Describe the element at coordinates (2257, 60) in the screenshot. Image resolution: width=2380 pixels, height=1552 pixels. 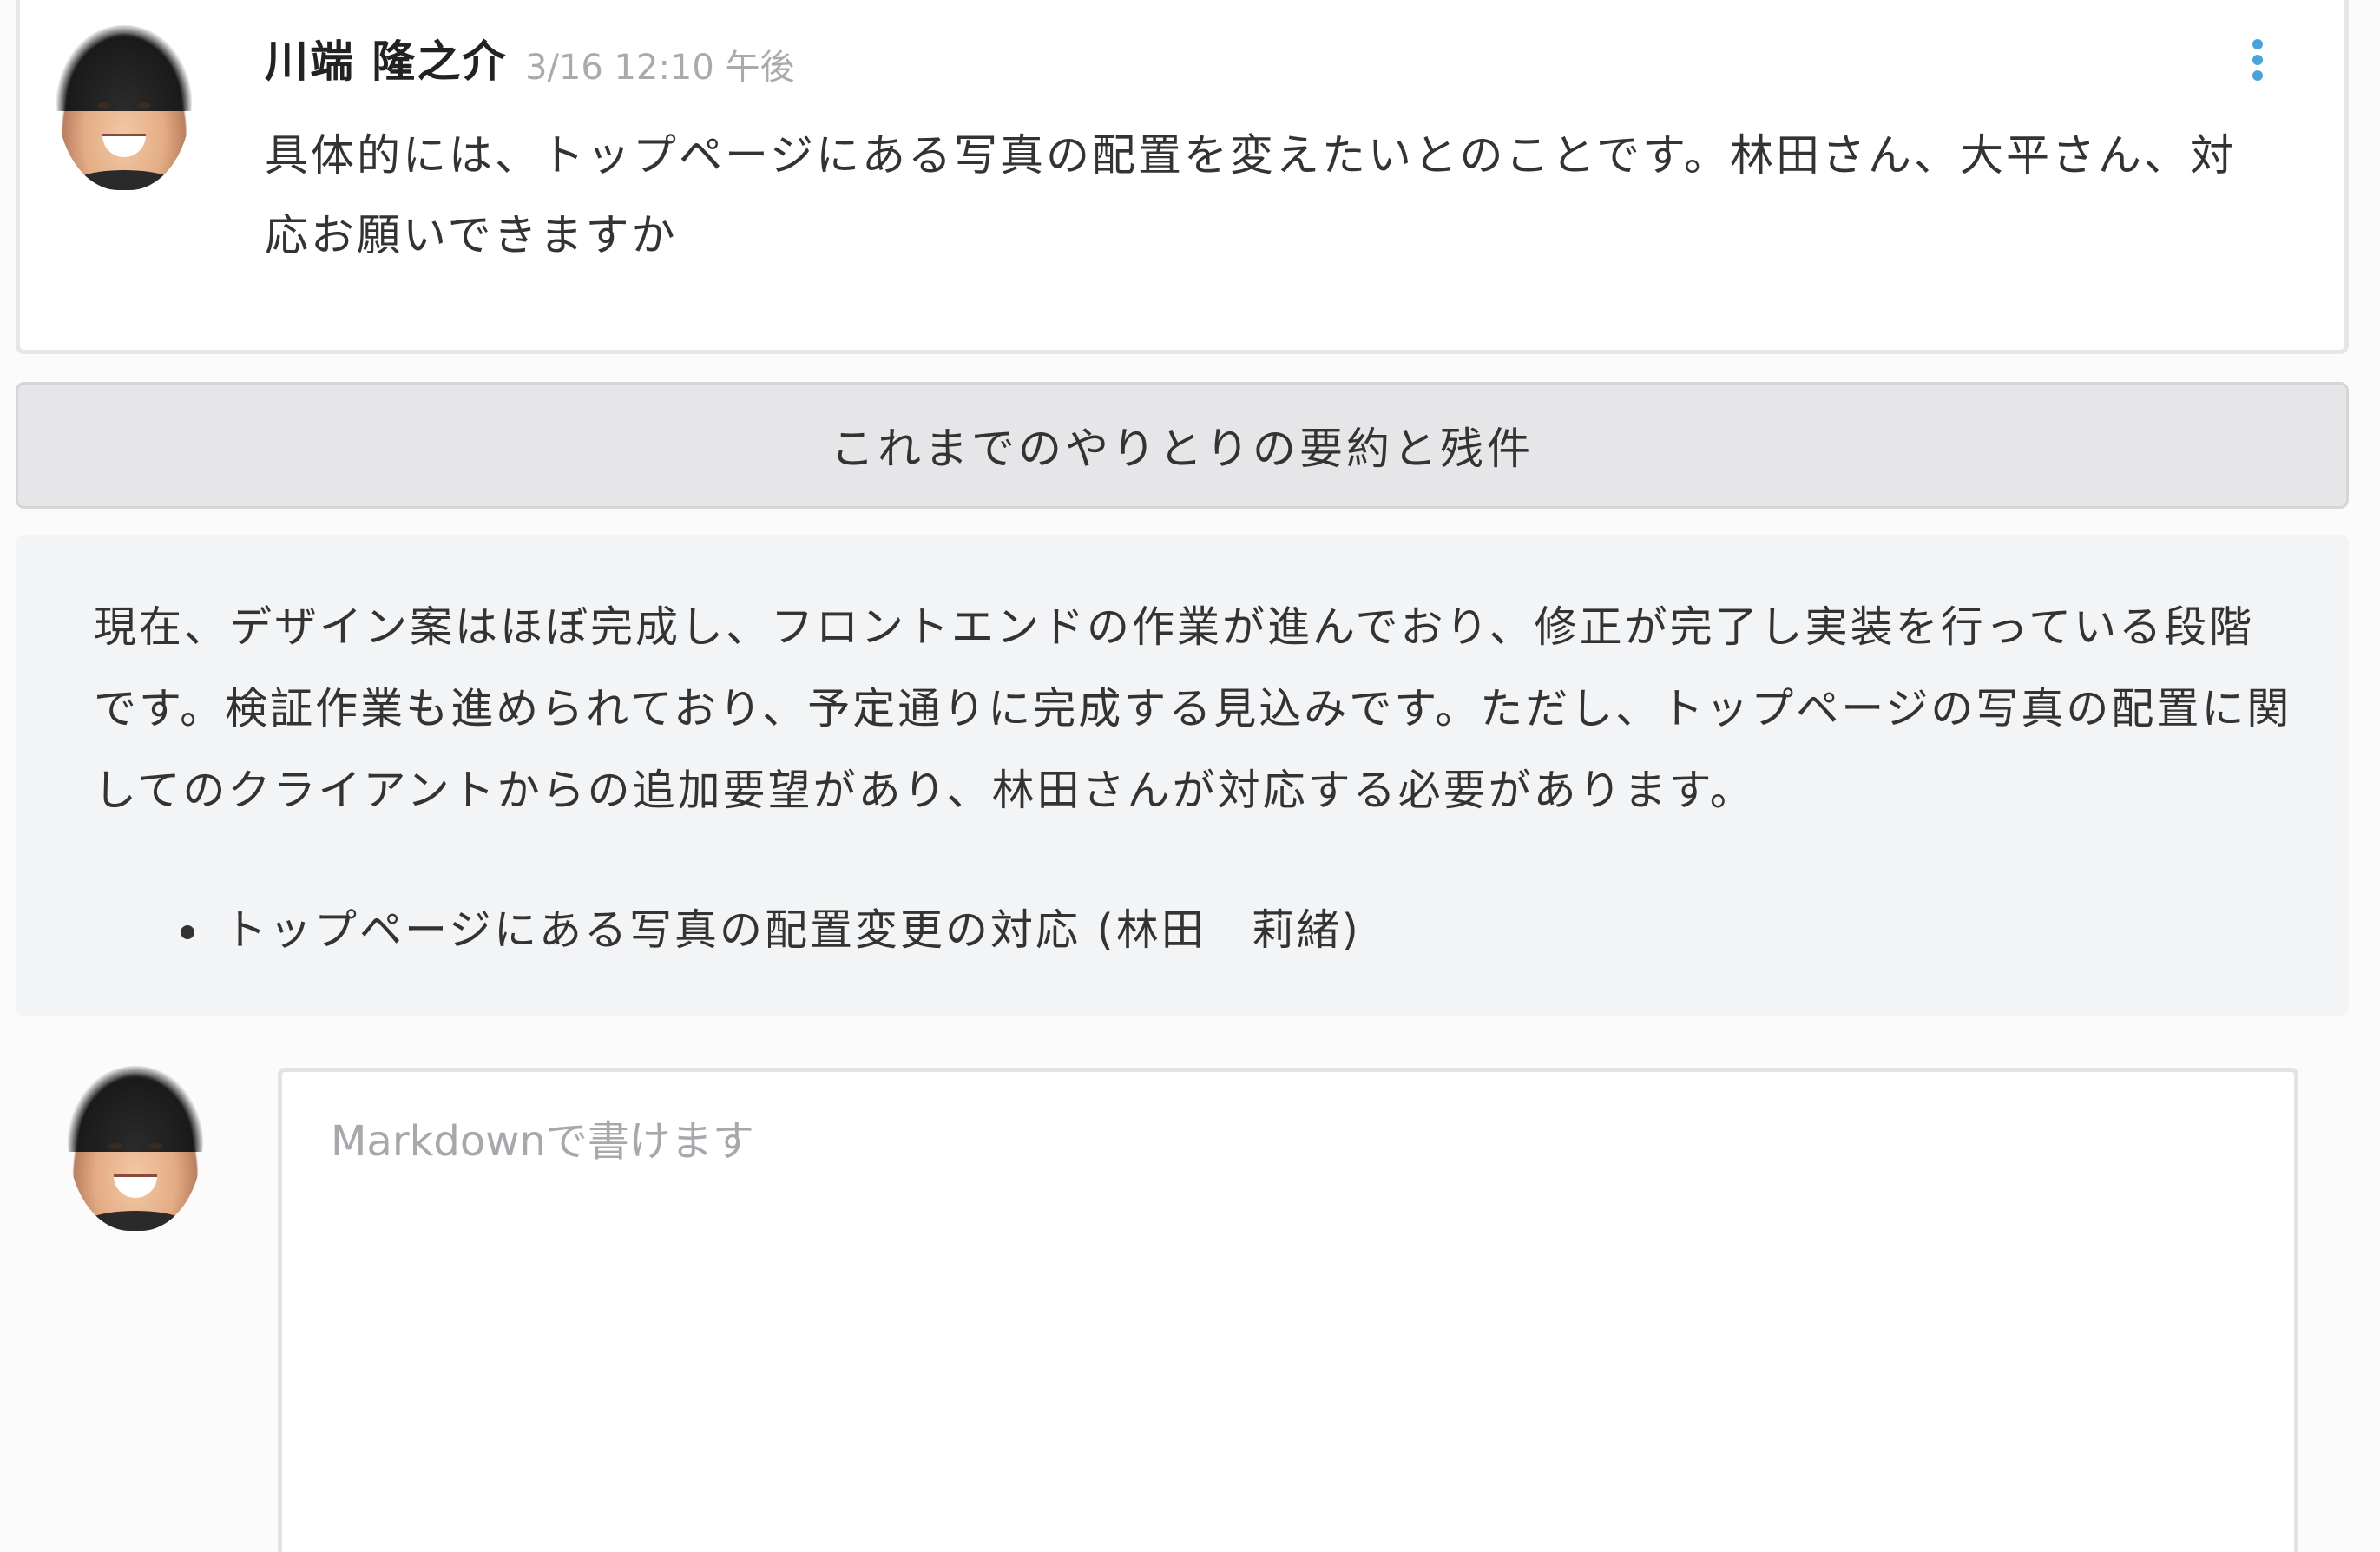
I see `more-vertical-icon` at that location.